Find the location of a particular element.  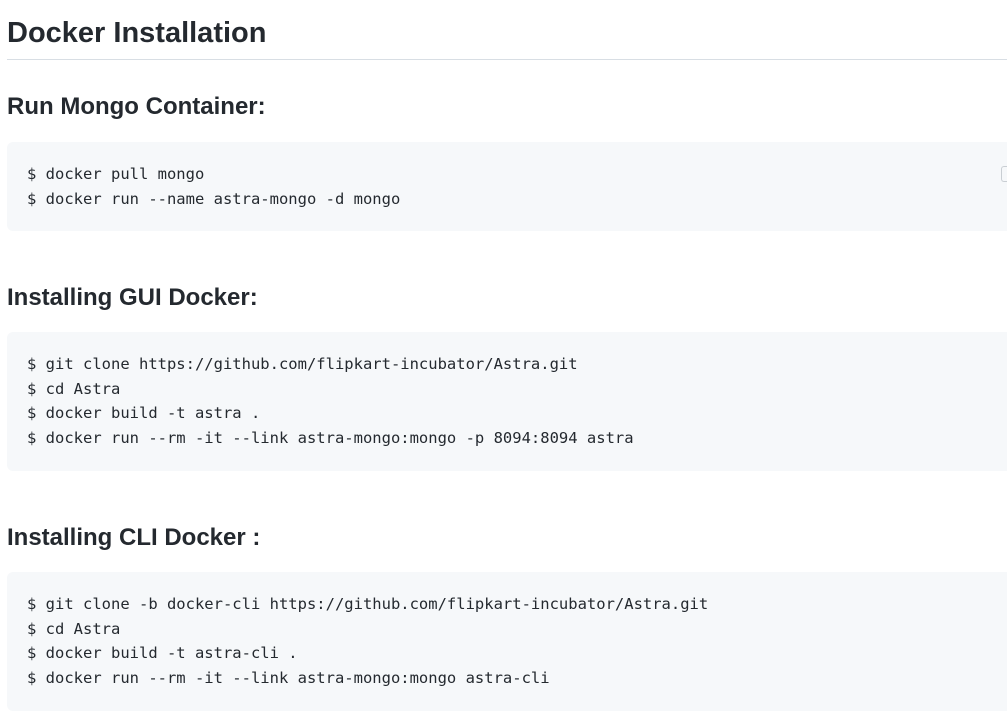

code-line: $ docker build -t astra-cli . is located at coordinates (517, 653).